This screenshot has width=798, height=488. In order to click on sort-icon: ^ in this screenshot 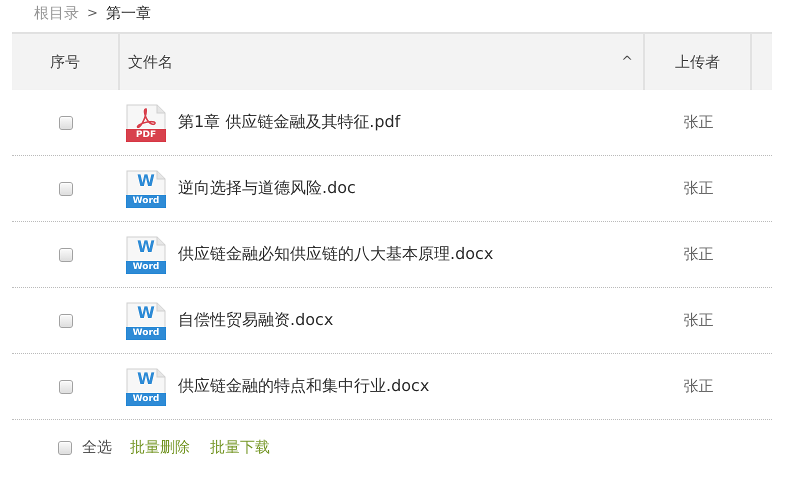, I will do `click(627, 62)`.